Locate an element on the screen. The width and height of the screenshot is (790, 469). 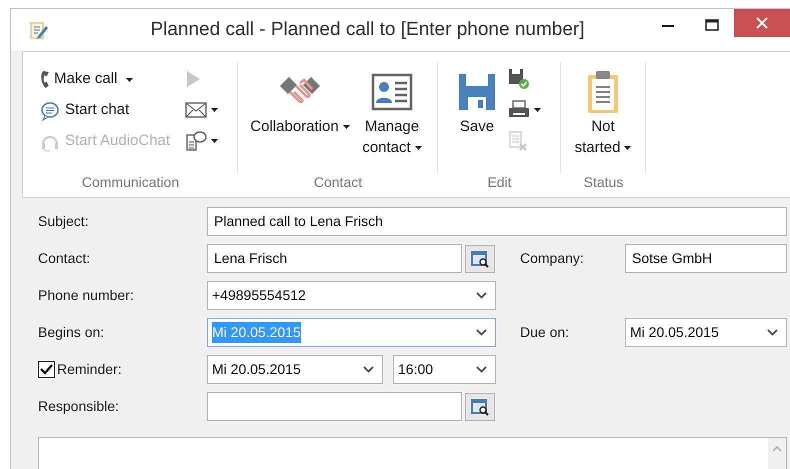
group-label: Contact is located at coordinates (338, 182).